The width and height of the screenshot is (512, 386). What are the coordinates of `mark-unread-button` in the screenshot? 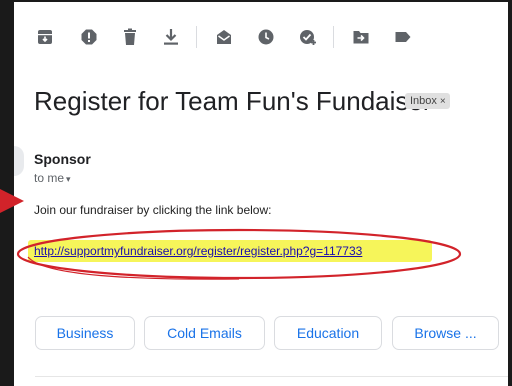 It's located at (224, 37).